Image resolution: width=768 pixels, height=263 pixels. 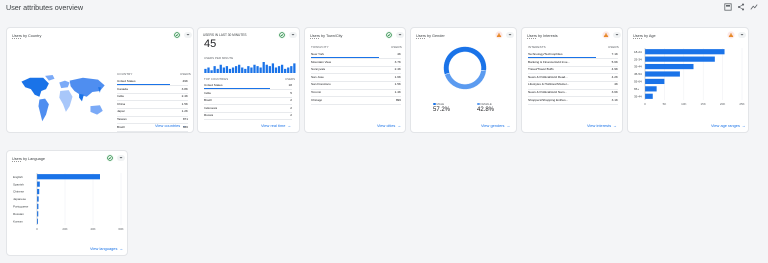 What do you see at coordinates (121, 111) in the screenshot?
I see `row-label: Japan` at bounding box center [121, 111].